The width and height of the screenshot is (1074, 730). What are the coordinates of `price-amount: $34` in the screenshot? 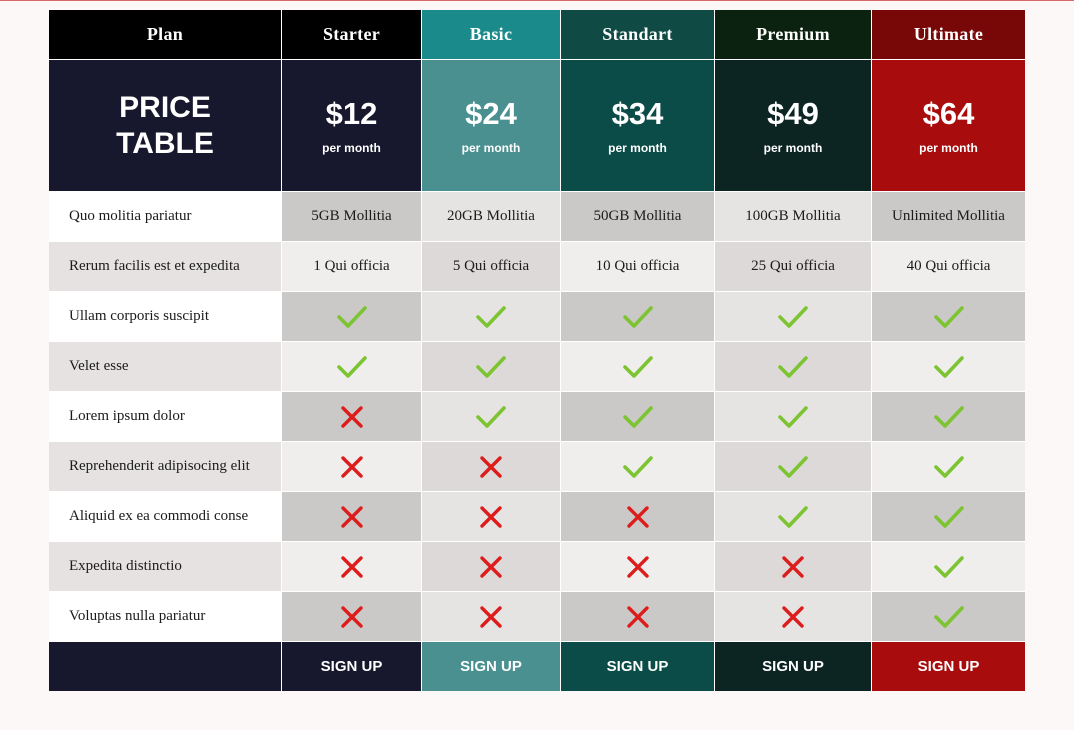 It's located at (637, 113).